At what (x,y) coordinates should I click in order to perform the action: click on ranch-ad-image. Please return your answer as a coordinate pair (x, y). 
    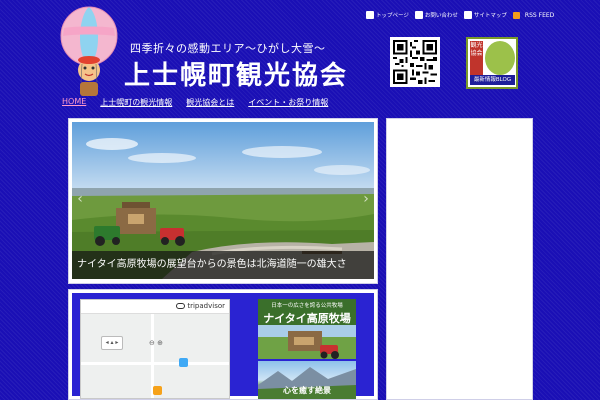
    Looking at the image, I should click on (307, 342).